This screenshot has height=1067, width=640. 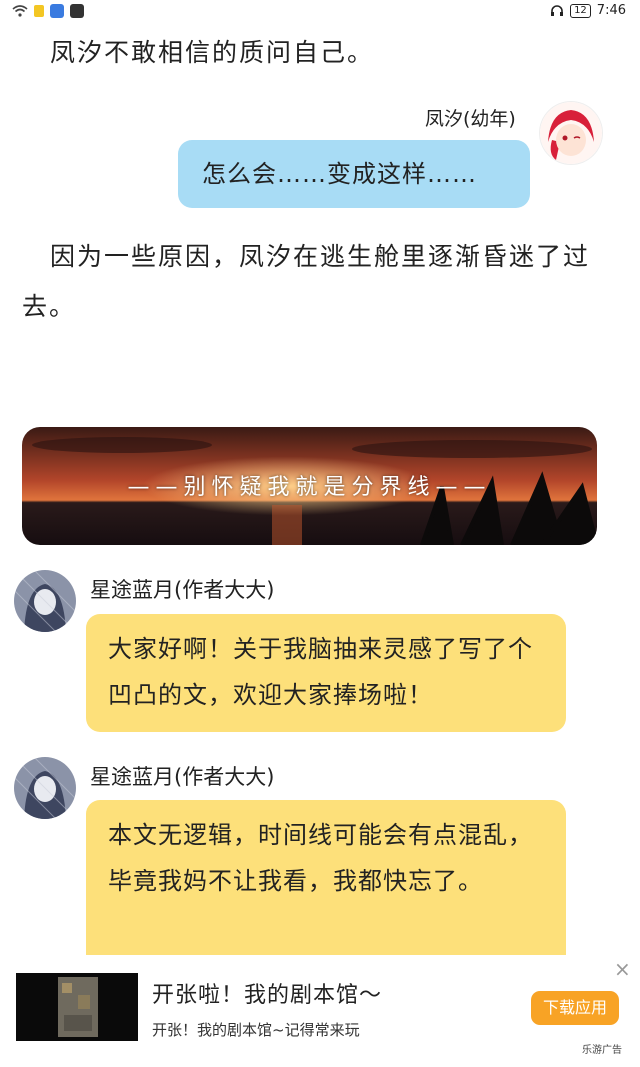 I want to click on close-icon: ×, so click(x=622, y=969).